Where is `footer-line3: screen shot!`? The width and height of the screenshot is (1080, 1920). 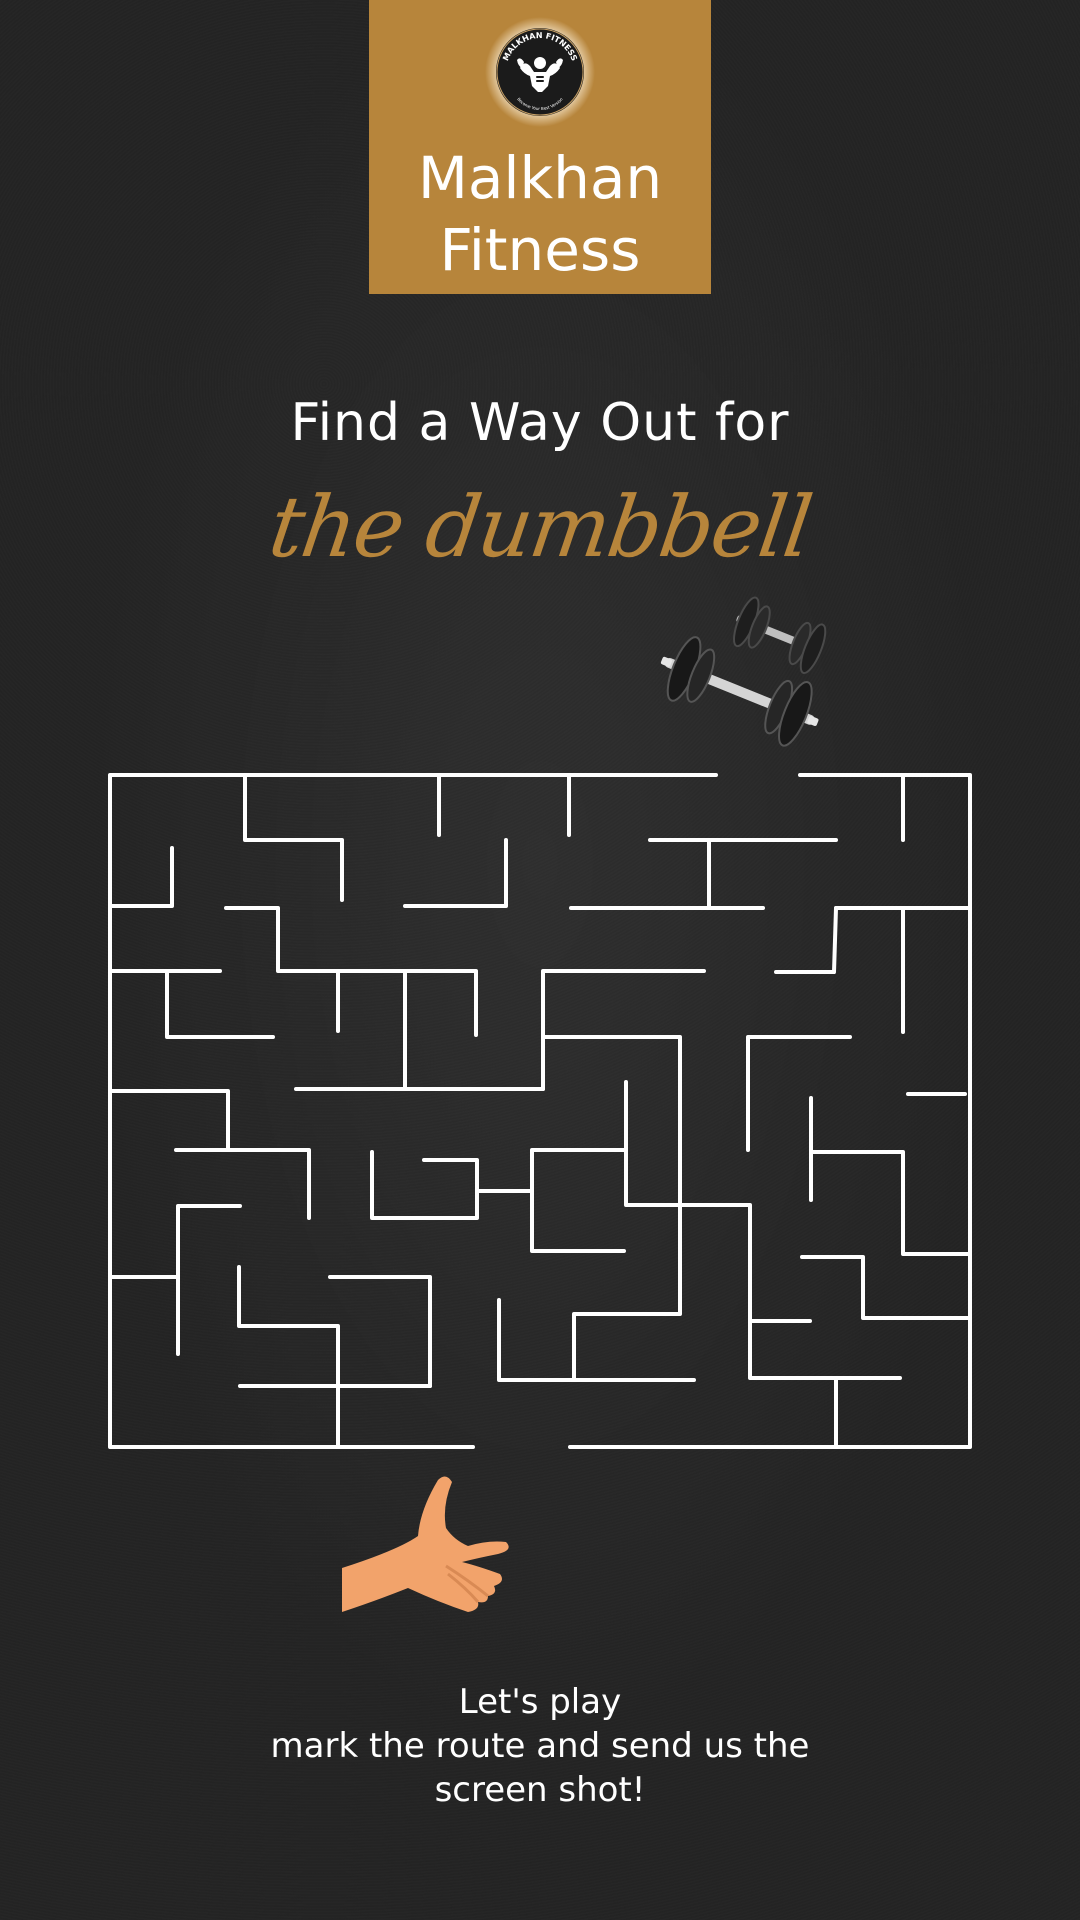 footer-line3: screen shot! is located at coordinates (540, 1790).